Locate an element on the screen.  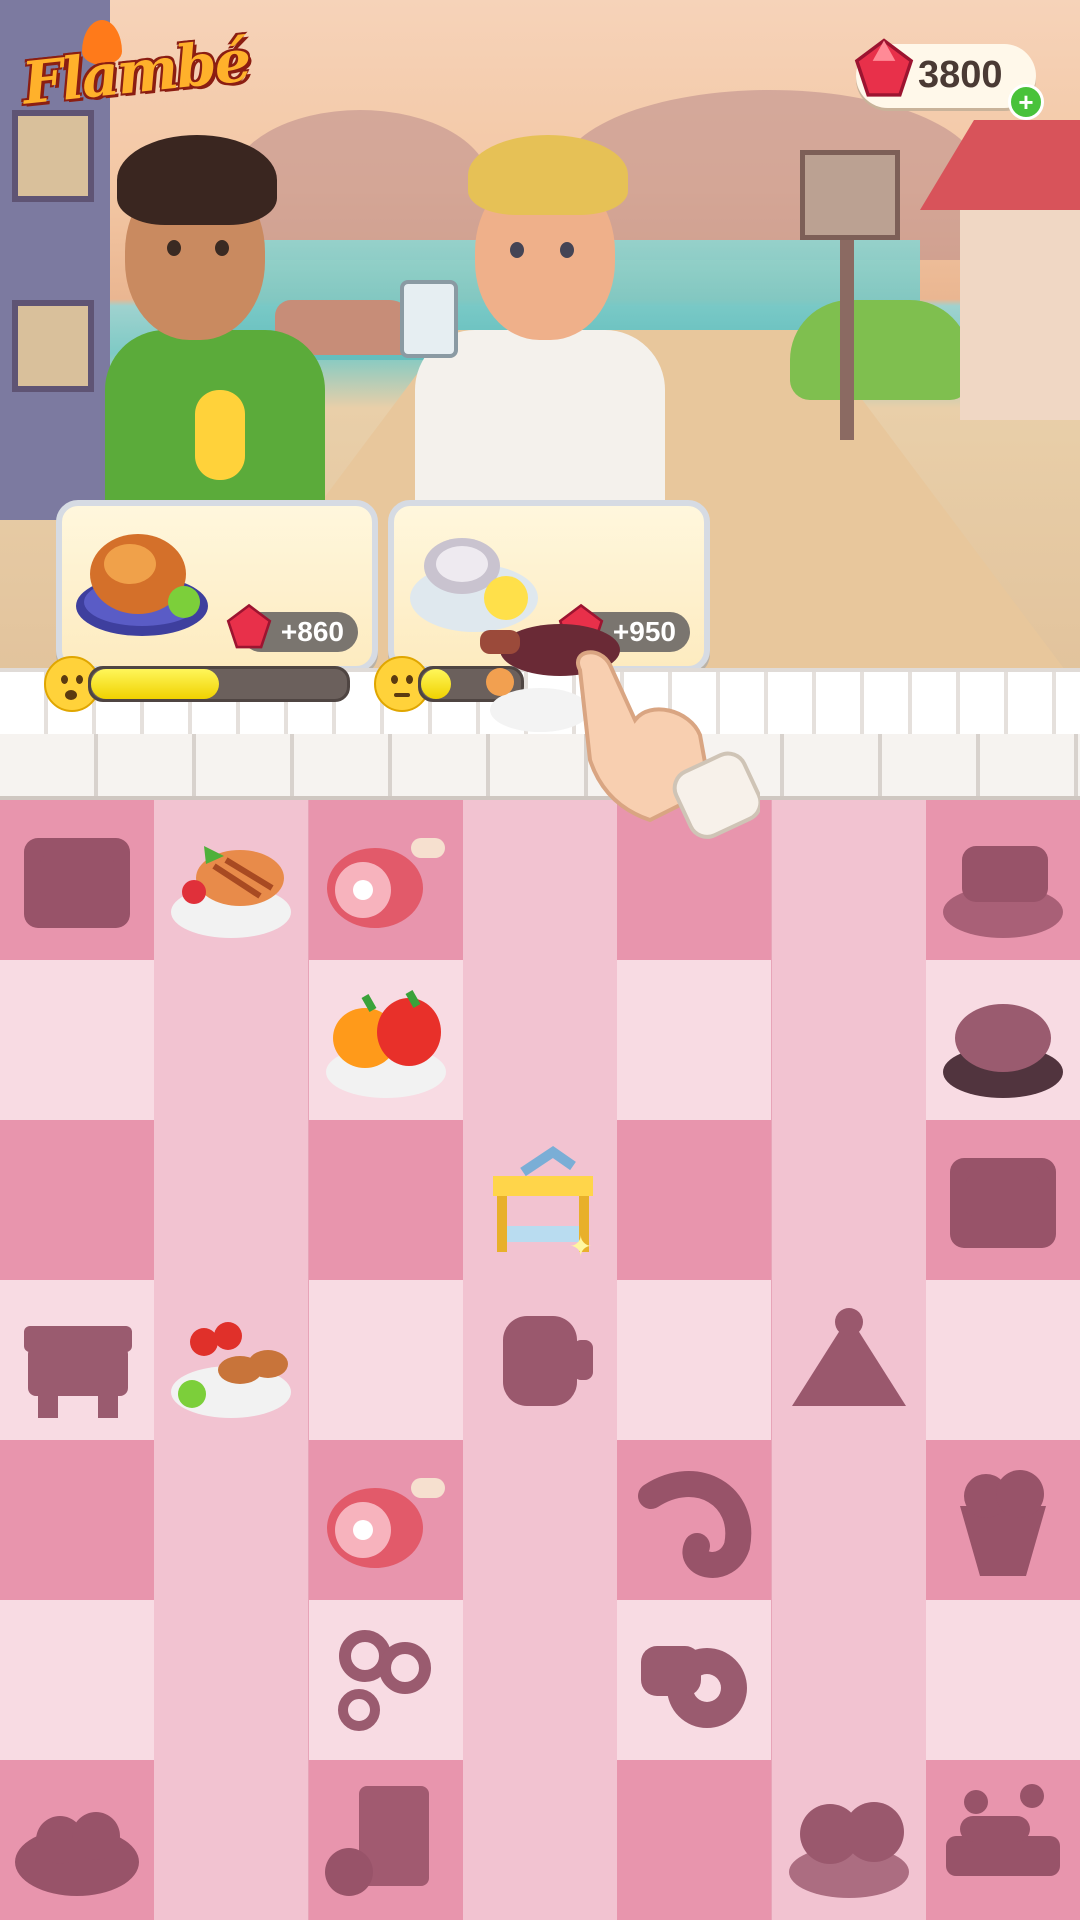
house-right is located at coordinates (1000, 270).